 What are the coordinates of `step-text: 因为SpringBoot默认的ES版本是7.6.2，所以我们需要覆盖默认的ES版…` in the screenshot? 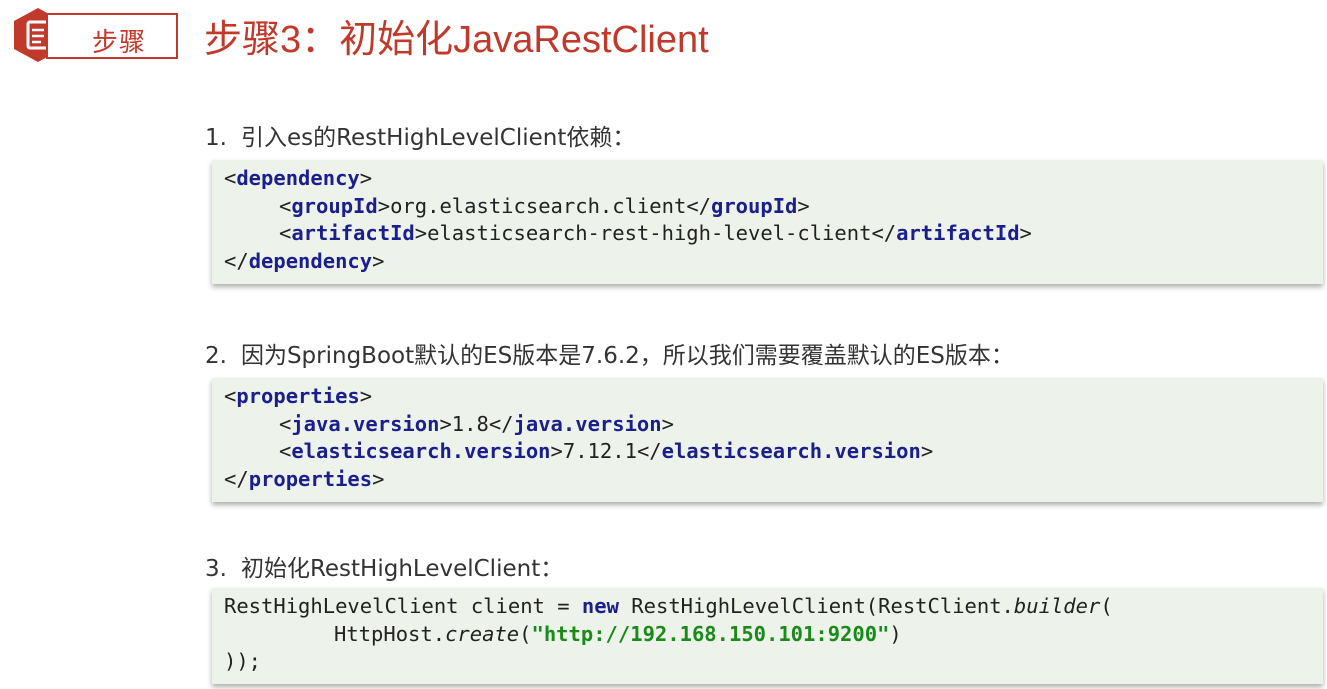 It's located at (627, 356).